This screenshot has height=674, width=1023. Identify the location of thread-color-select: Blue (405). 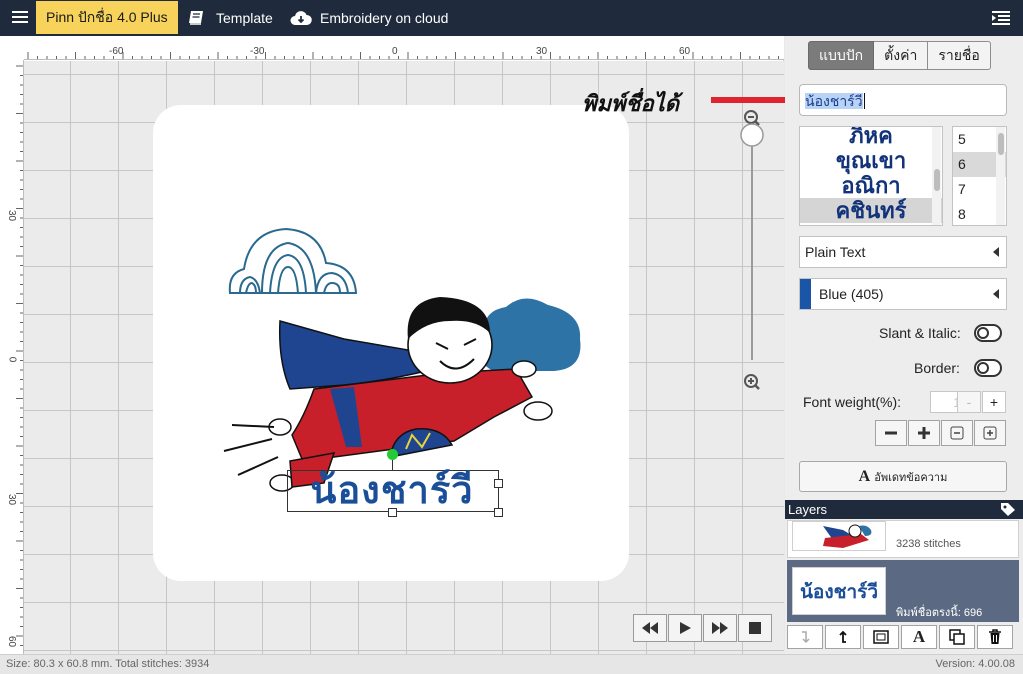
(903, 294).